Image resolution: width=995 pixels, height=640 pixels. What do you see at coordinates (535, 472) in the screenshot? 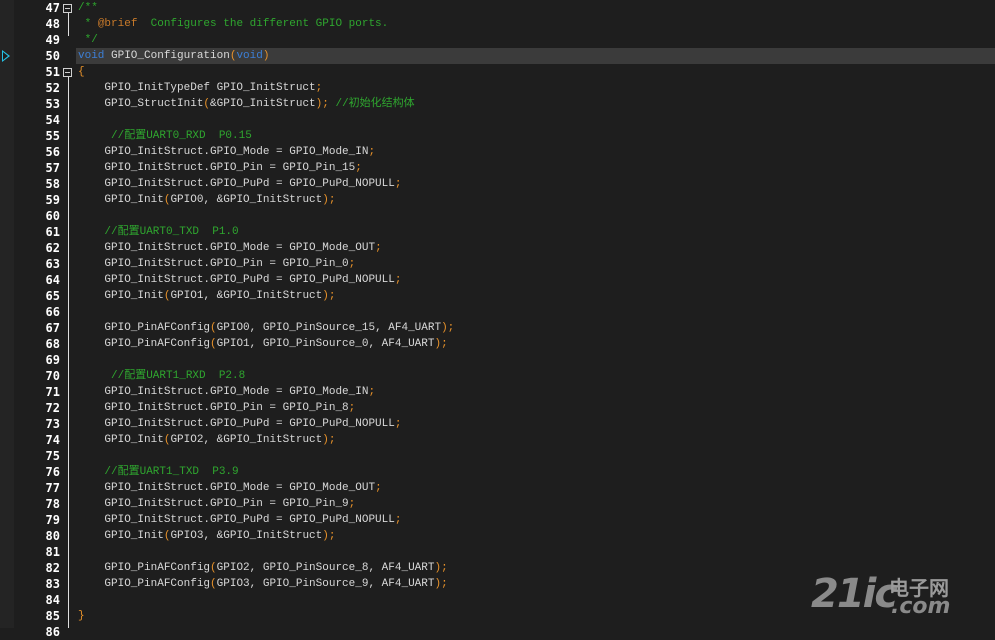
I see `code-text: //配置UART1_TXD P3.9` at bounding box center [535, 472].